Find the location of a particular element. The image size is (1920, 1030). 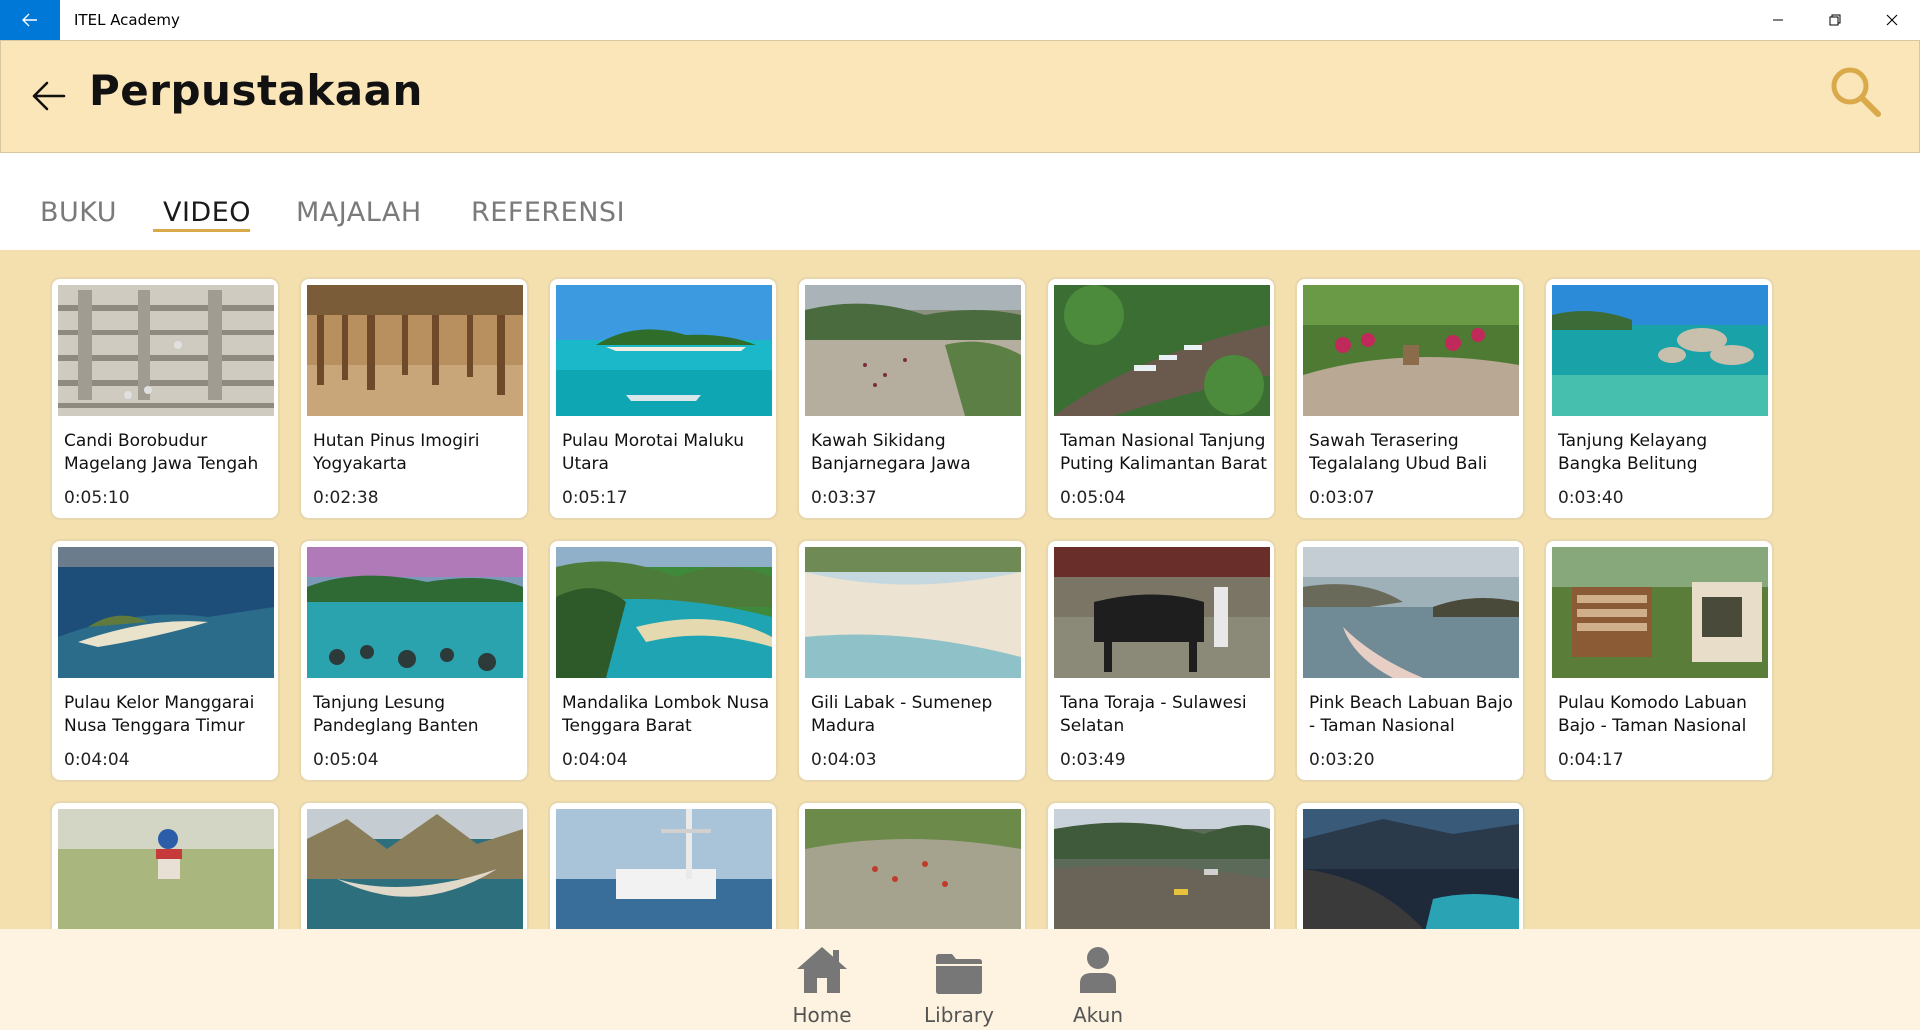

video-card: Tanjung Lesung Pandeglang Banten 0:05:04 is located at coordinates (414, 660).